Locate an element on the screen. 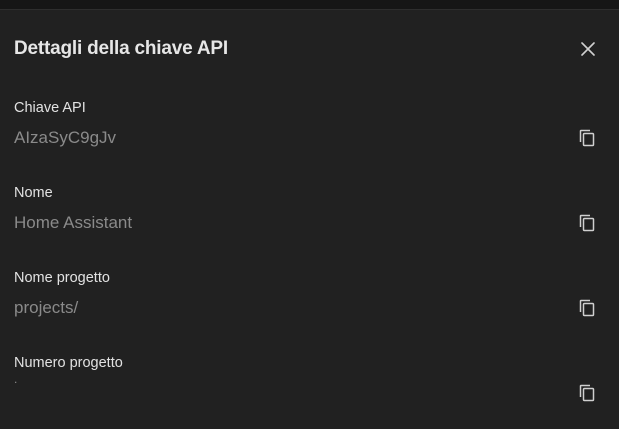 This screenshot has height=429, width=619. copy-project-name-button is located at coordinates (587, 308).